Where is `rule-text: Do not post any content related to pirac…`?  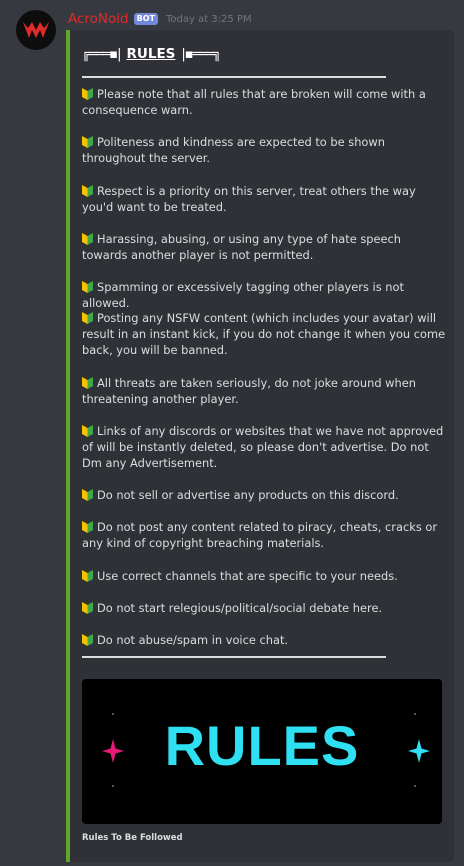 rule-text: Do not post any content related to pirac… is located at coordinates (260, 535).